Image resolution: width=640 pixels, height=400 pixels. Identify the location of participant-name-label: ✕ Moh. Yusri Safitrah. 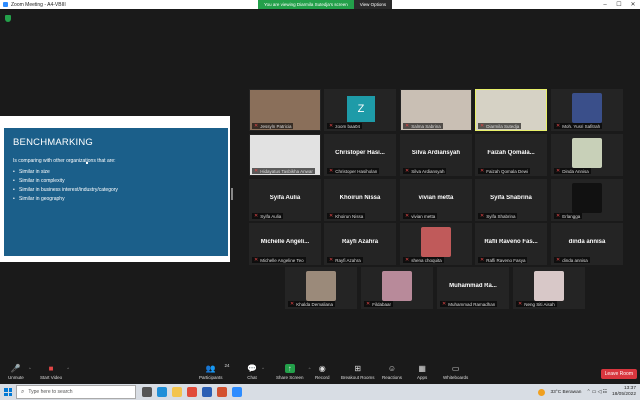
(578, 126).